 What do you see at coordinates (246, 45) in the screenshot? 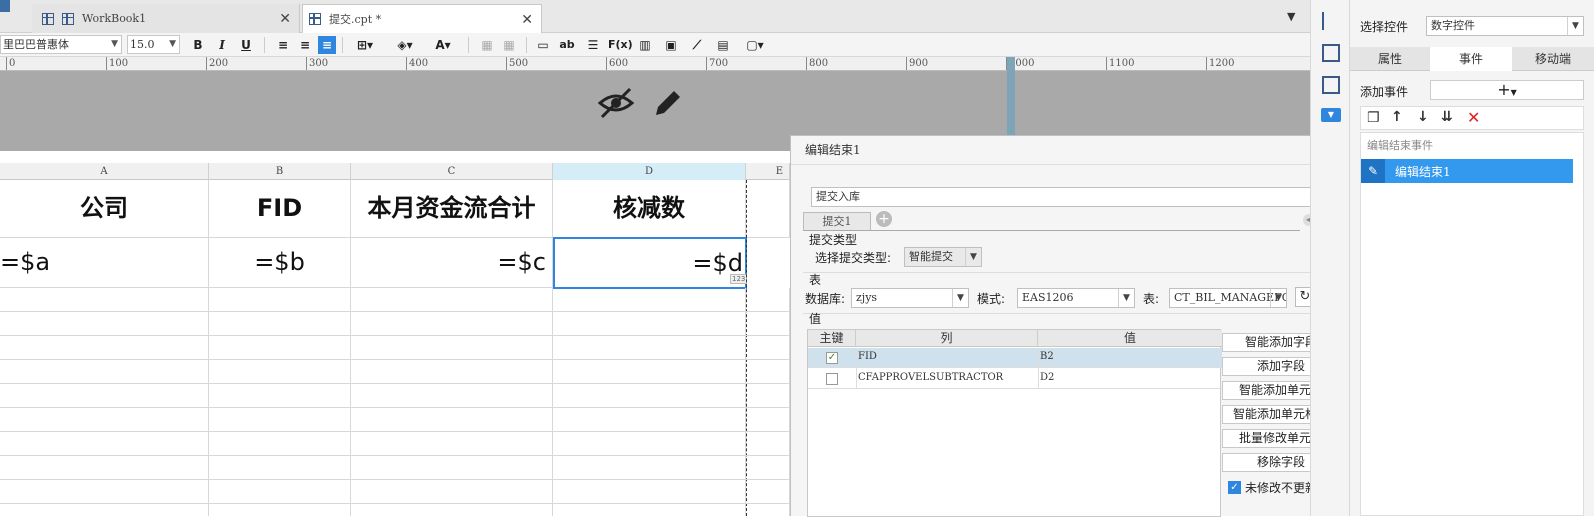
I see `underline-button: U` at bounding box center [246, 45].